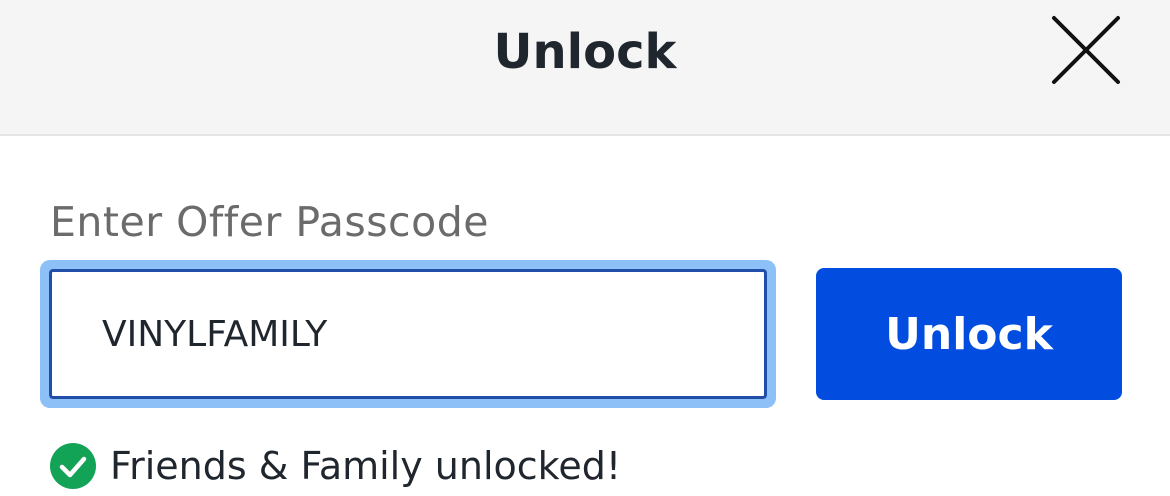  I want to click on close-icon, so click(1086, 50).